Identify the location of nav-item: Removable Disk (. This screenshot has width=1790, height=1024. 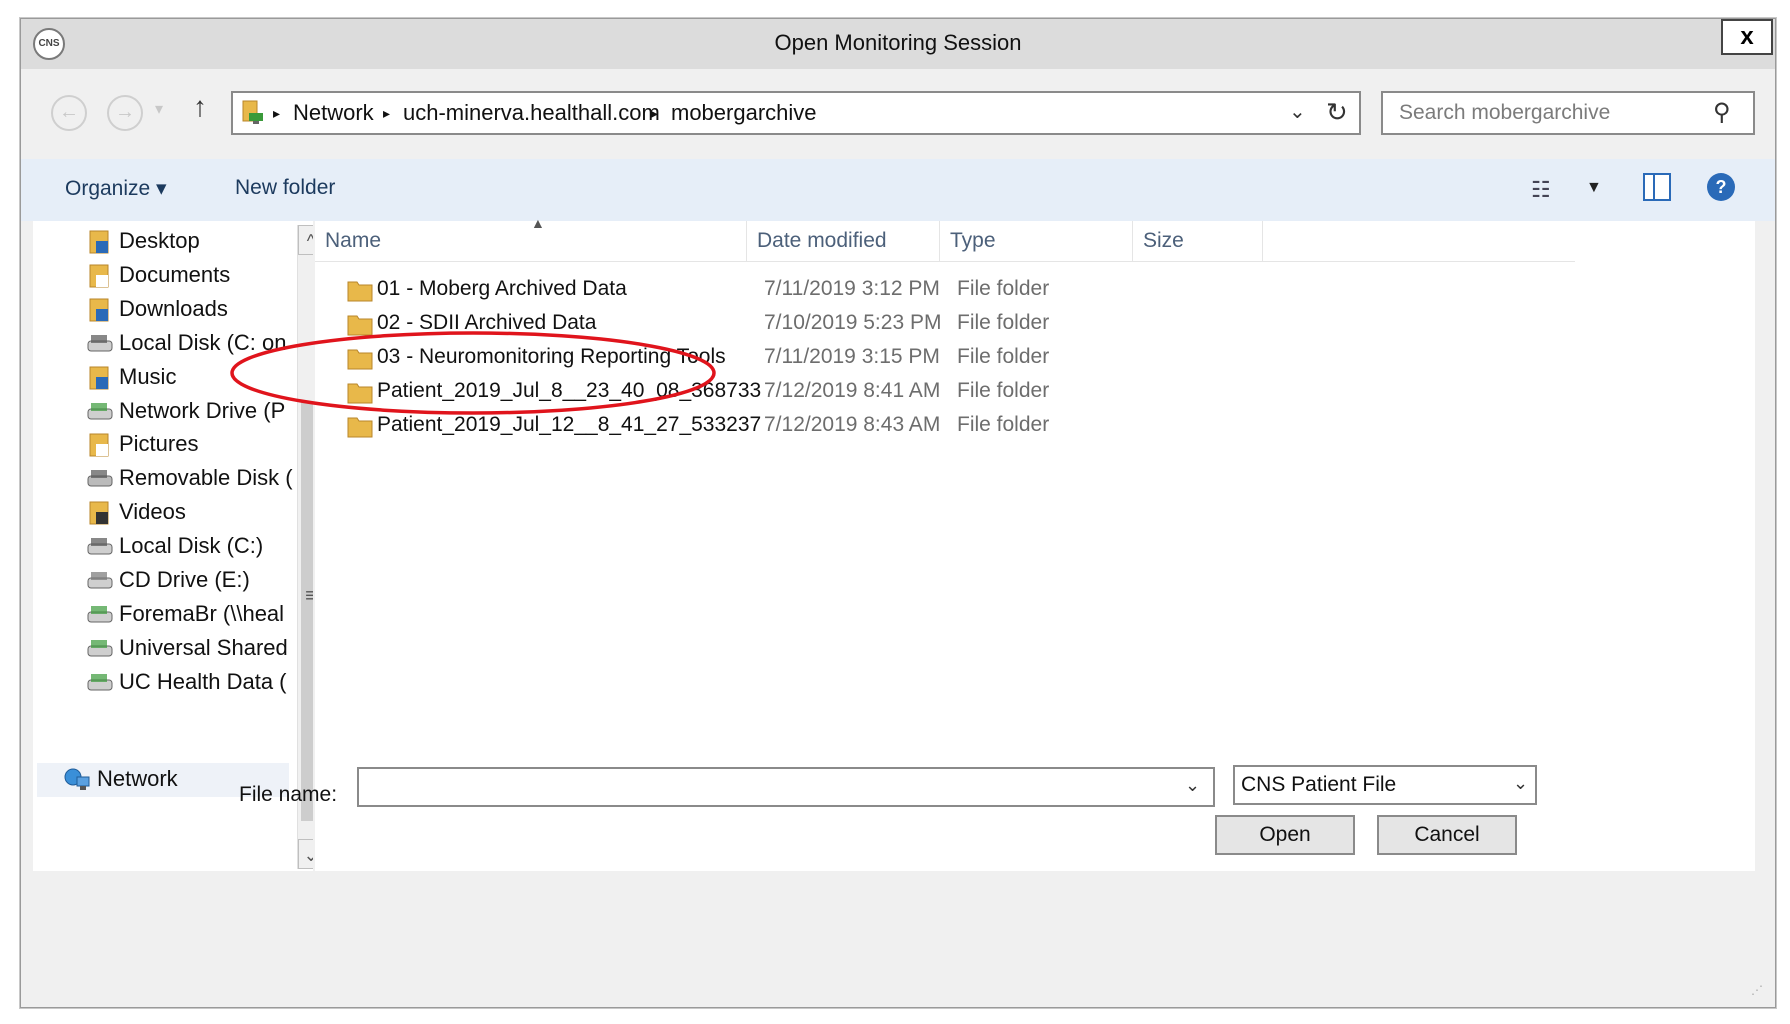
(164, 479).